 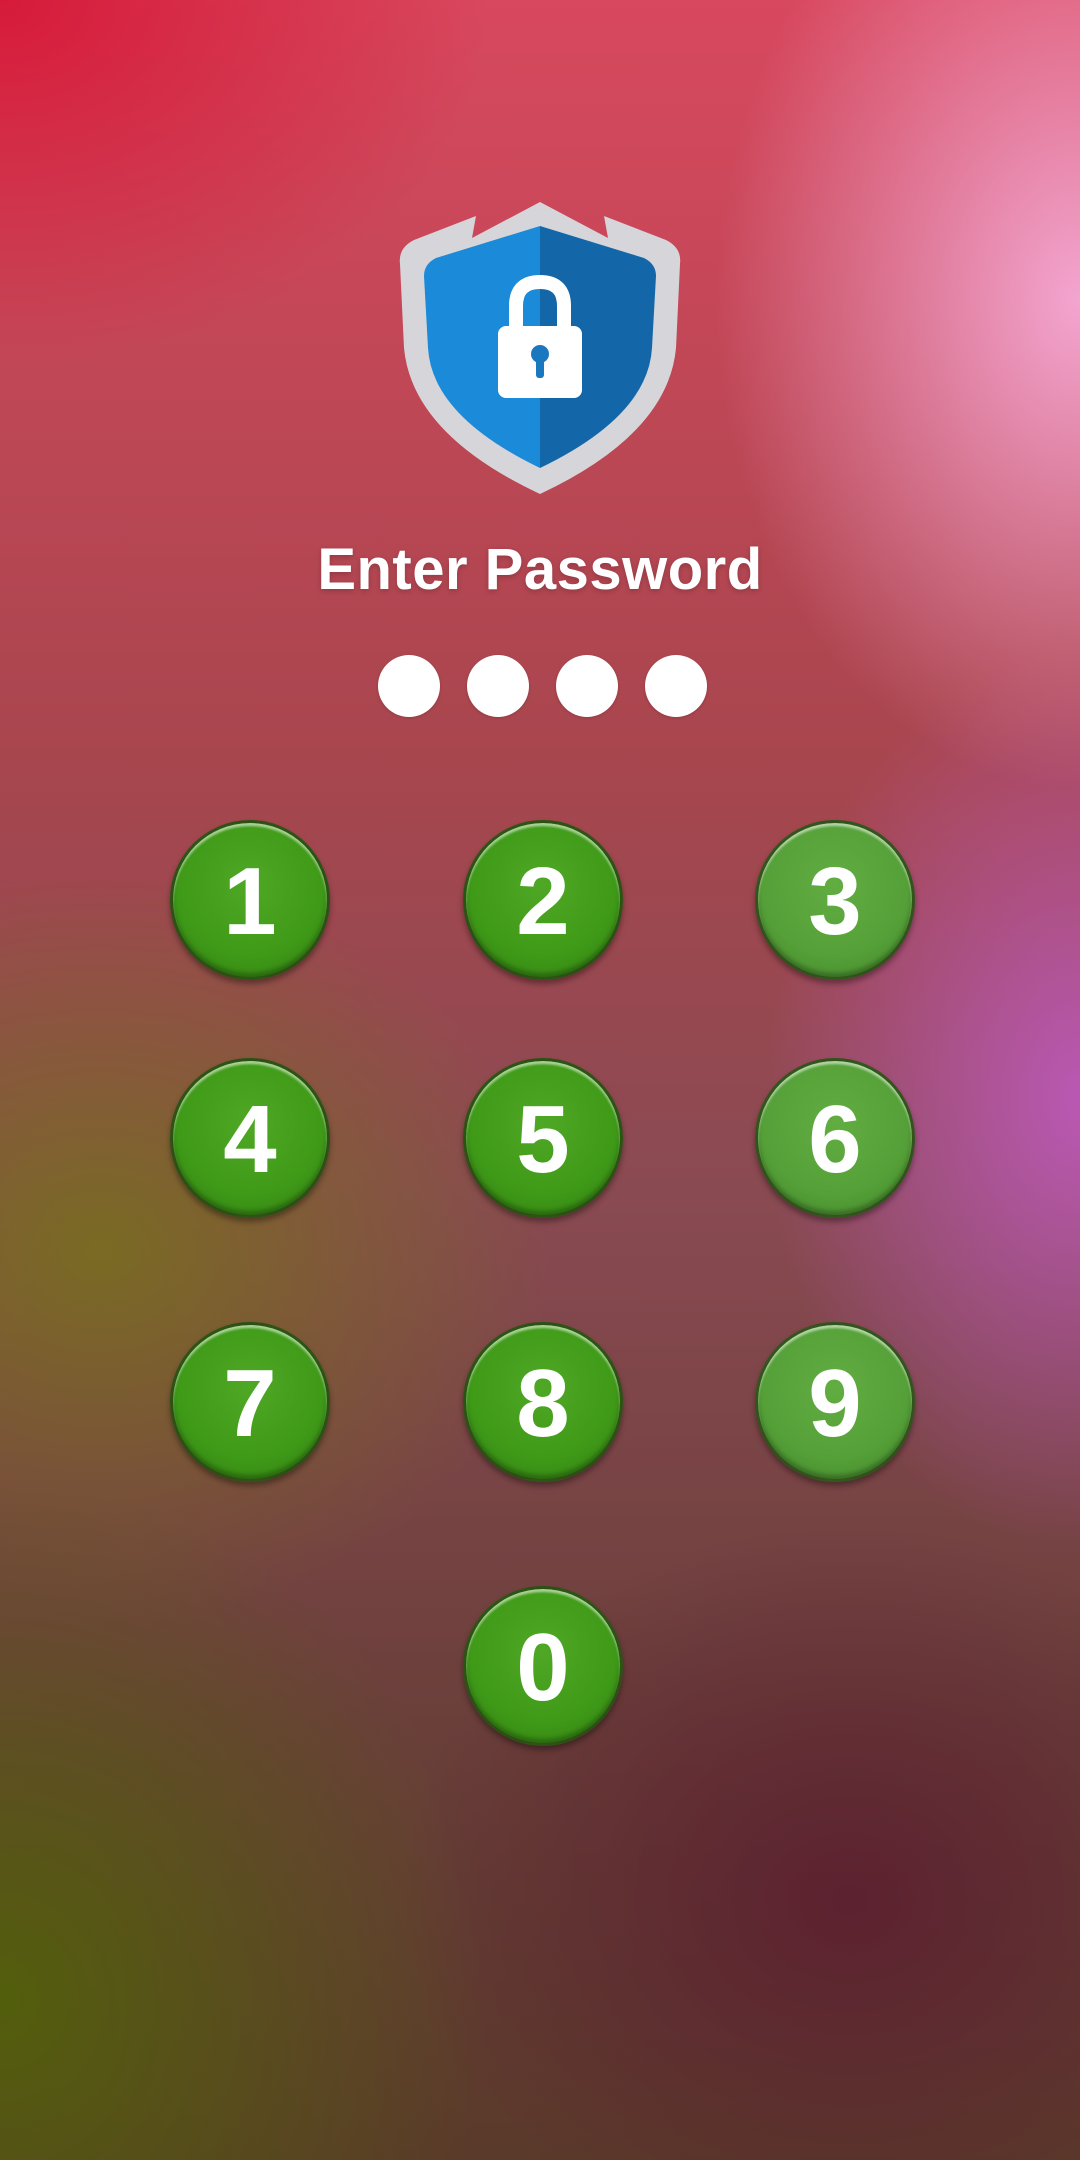 What do you see at coordinates (543, 900) in the screenshot?
I see `key-2: 2` at bounding box center [543, 900].